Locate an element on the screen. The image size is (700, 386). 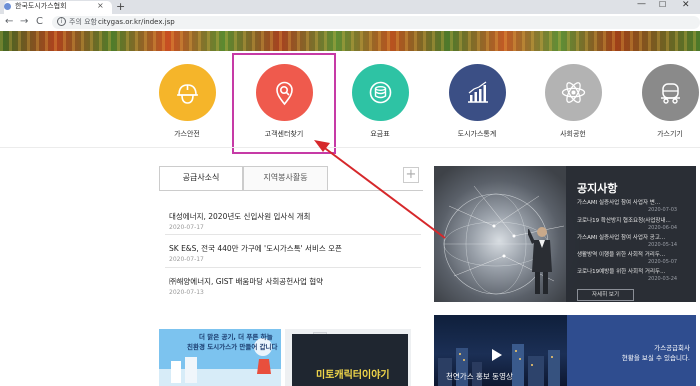
service-city-gas-statistics: 도시가스통계 is located at coordinates (477, 101).